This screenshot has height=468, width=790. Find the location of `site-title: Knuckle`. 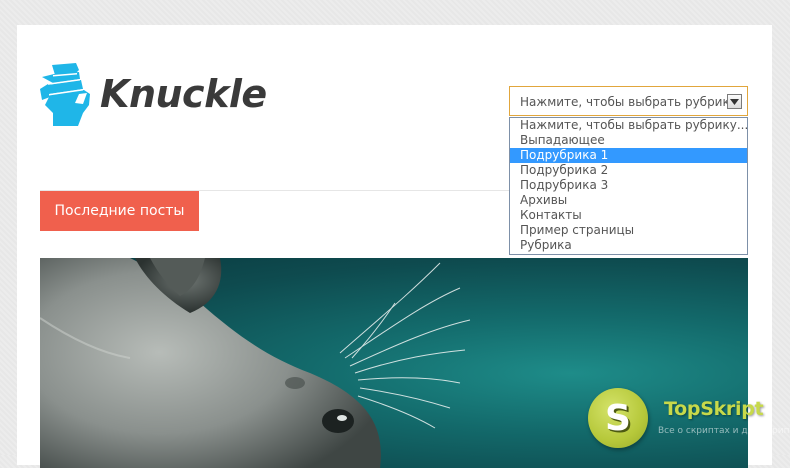

site-title: Knuckle is located at coordinates (183, 94).